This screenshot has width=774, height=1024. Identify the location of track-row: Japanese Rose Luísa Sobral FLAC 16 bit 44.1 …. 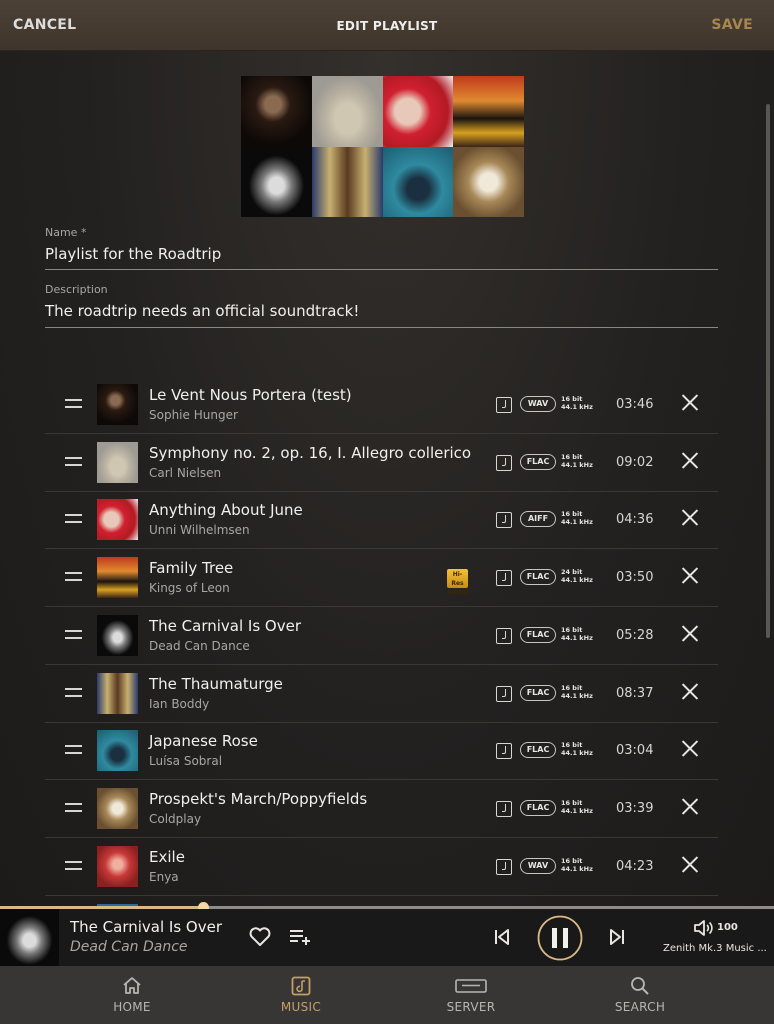
(381, 752).